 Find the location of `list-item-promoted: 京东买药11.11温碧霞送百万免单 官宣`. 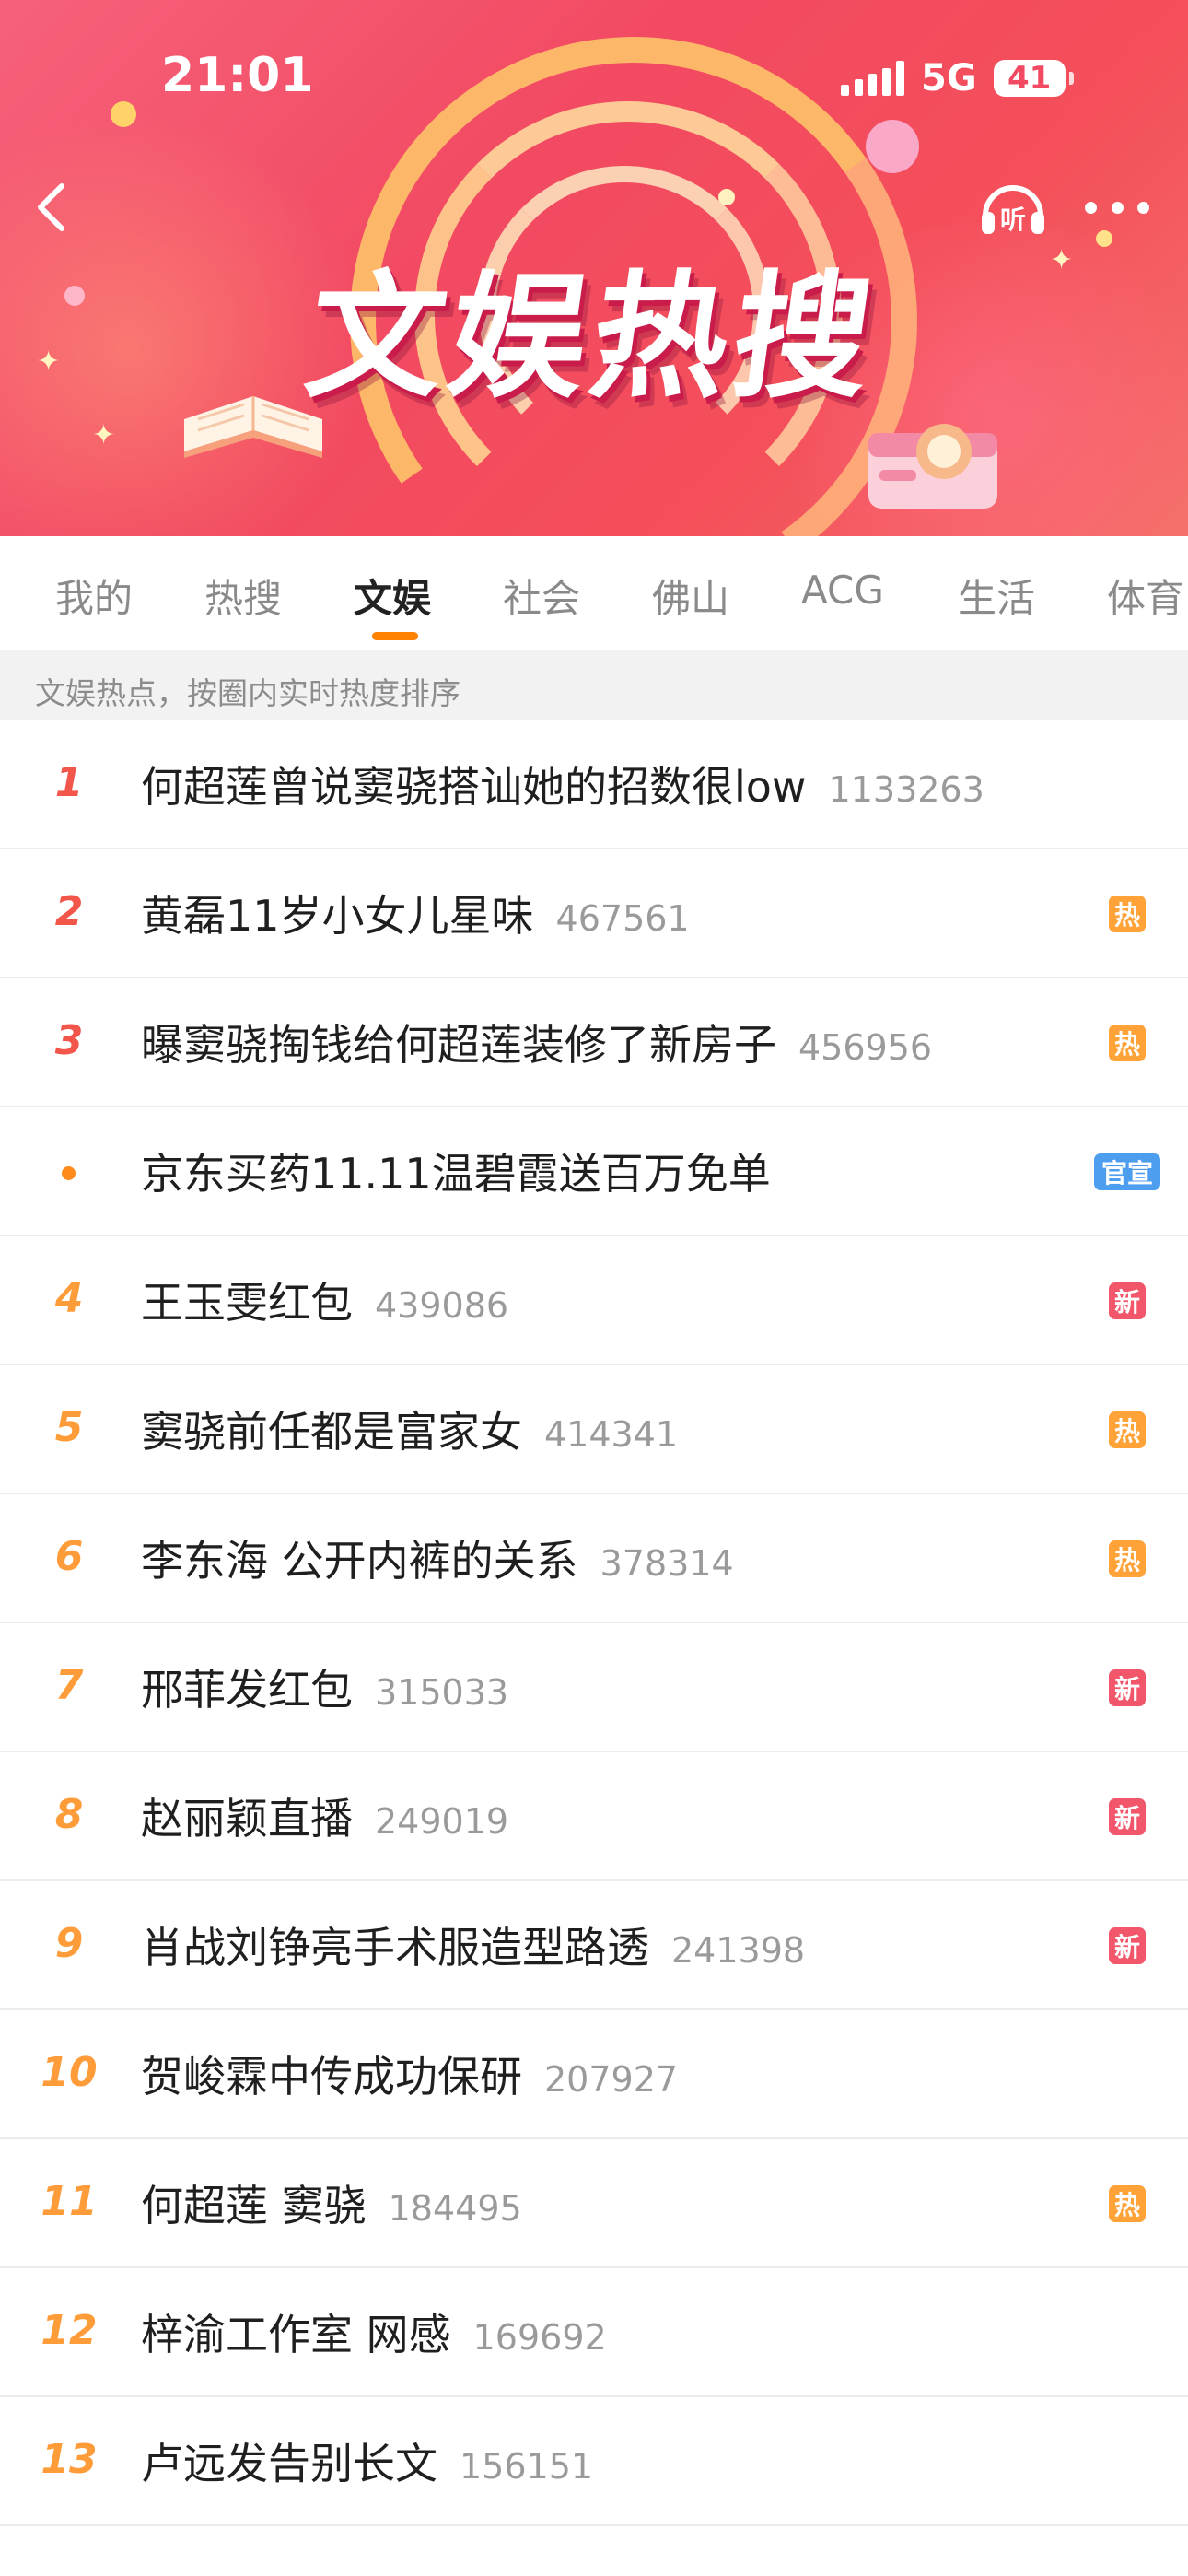

list-item-promoted: 京东买药11.11温碧霞送百万免单 官宣 is located at coordinates (594, 1171).